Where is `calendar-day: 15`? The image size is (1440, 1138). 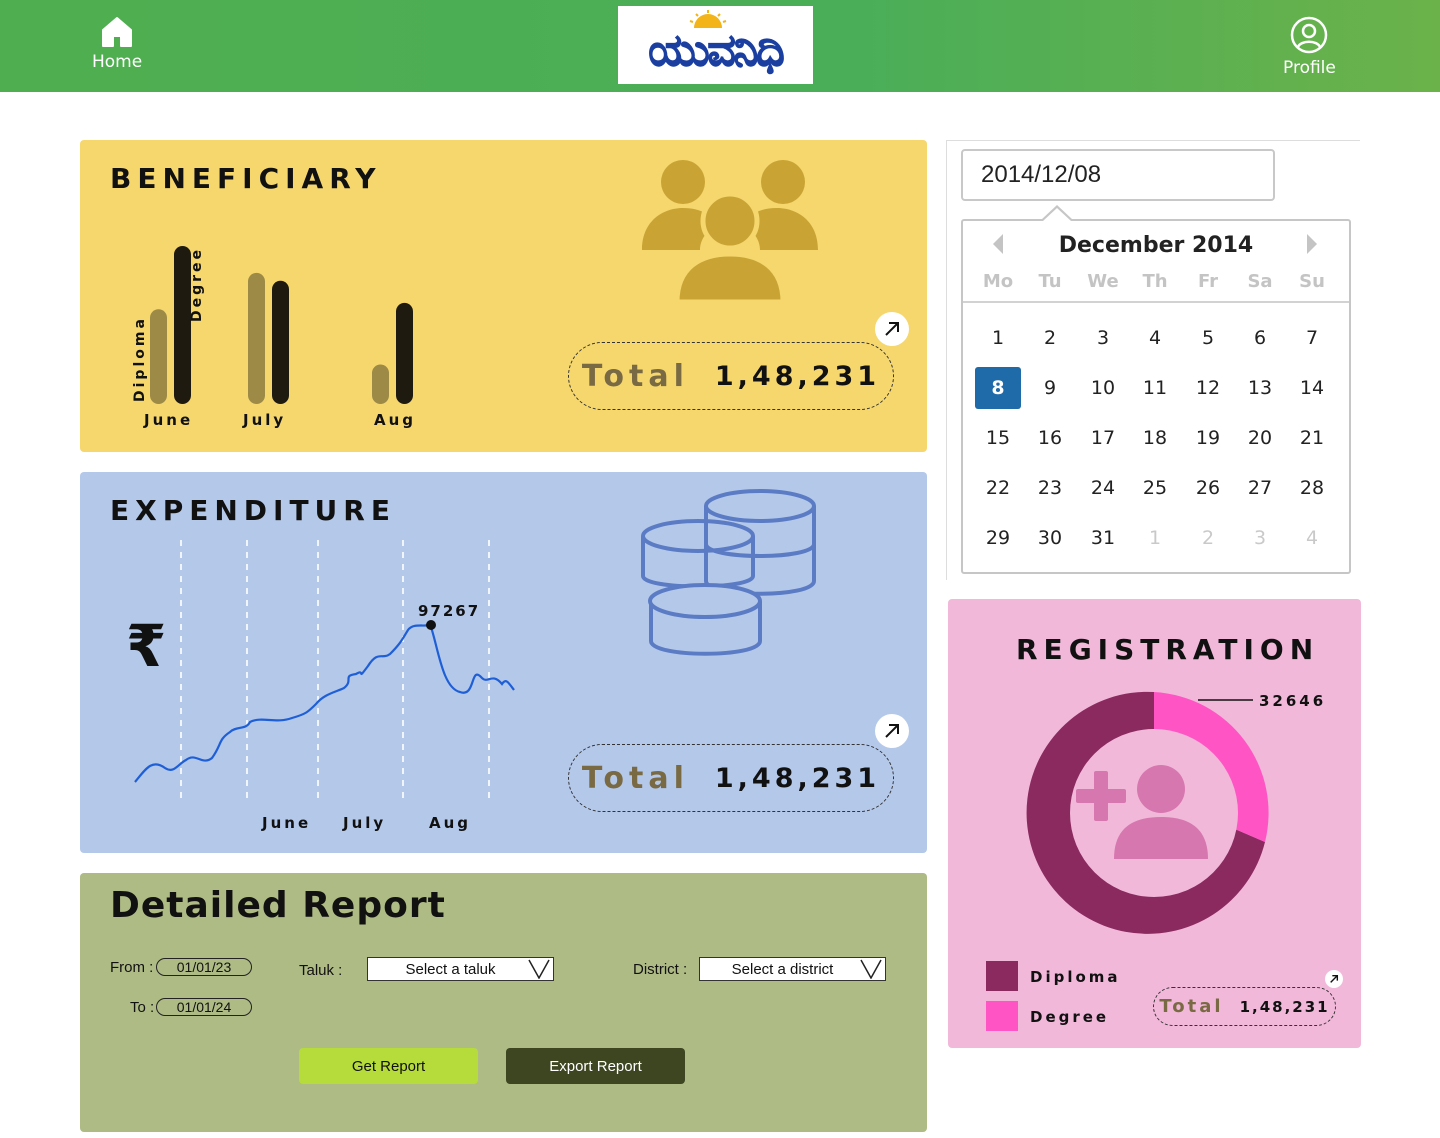 calendar-day: 15 is located at coordinates (998, 438).